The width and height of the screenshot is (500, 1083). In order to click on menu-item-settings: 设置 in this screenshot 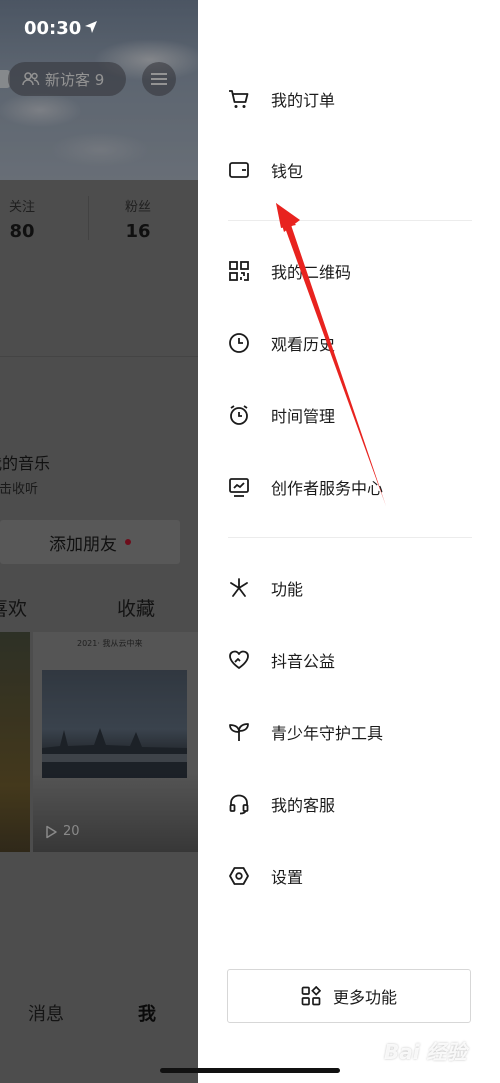, I will do `click(353, 876)`.